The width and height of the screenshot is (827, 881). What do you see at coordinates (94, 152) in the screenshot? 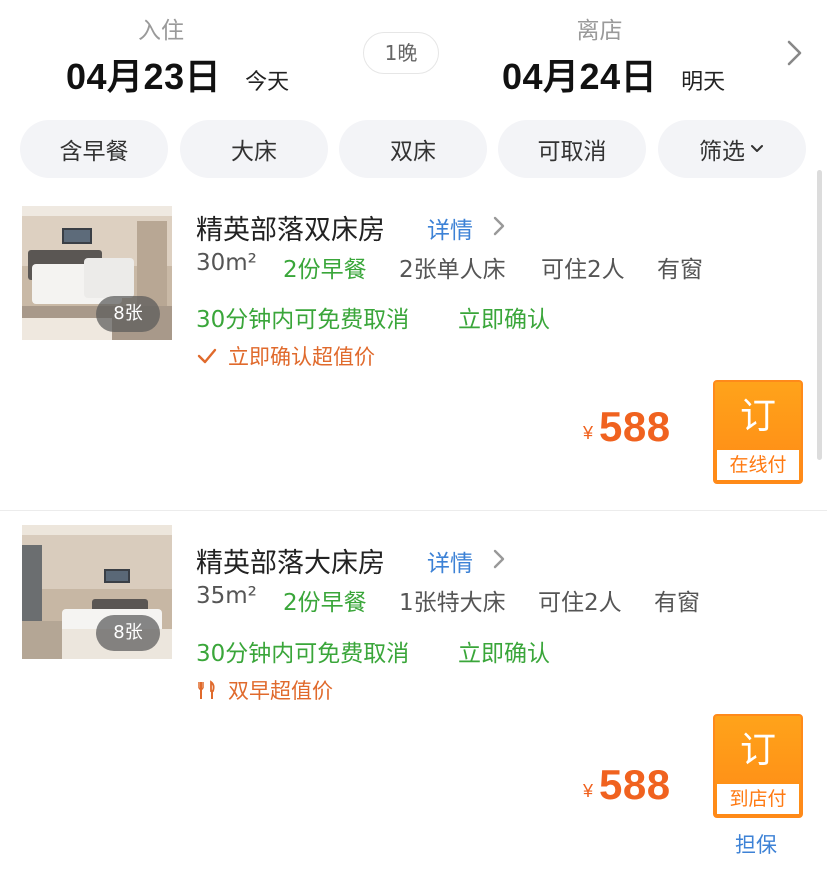
I see `filter-label: 含早餐` at bounding box center [94, 152].